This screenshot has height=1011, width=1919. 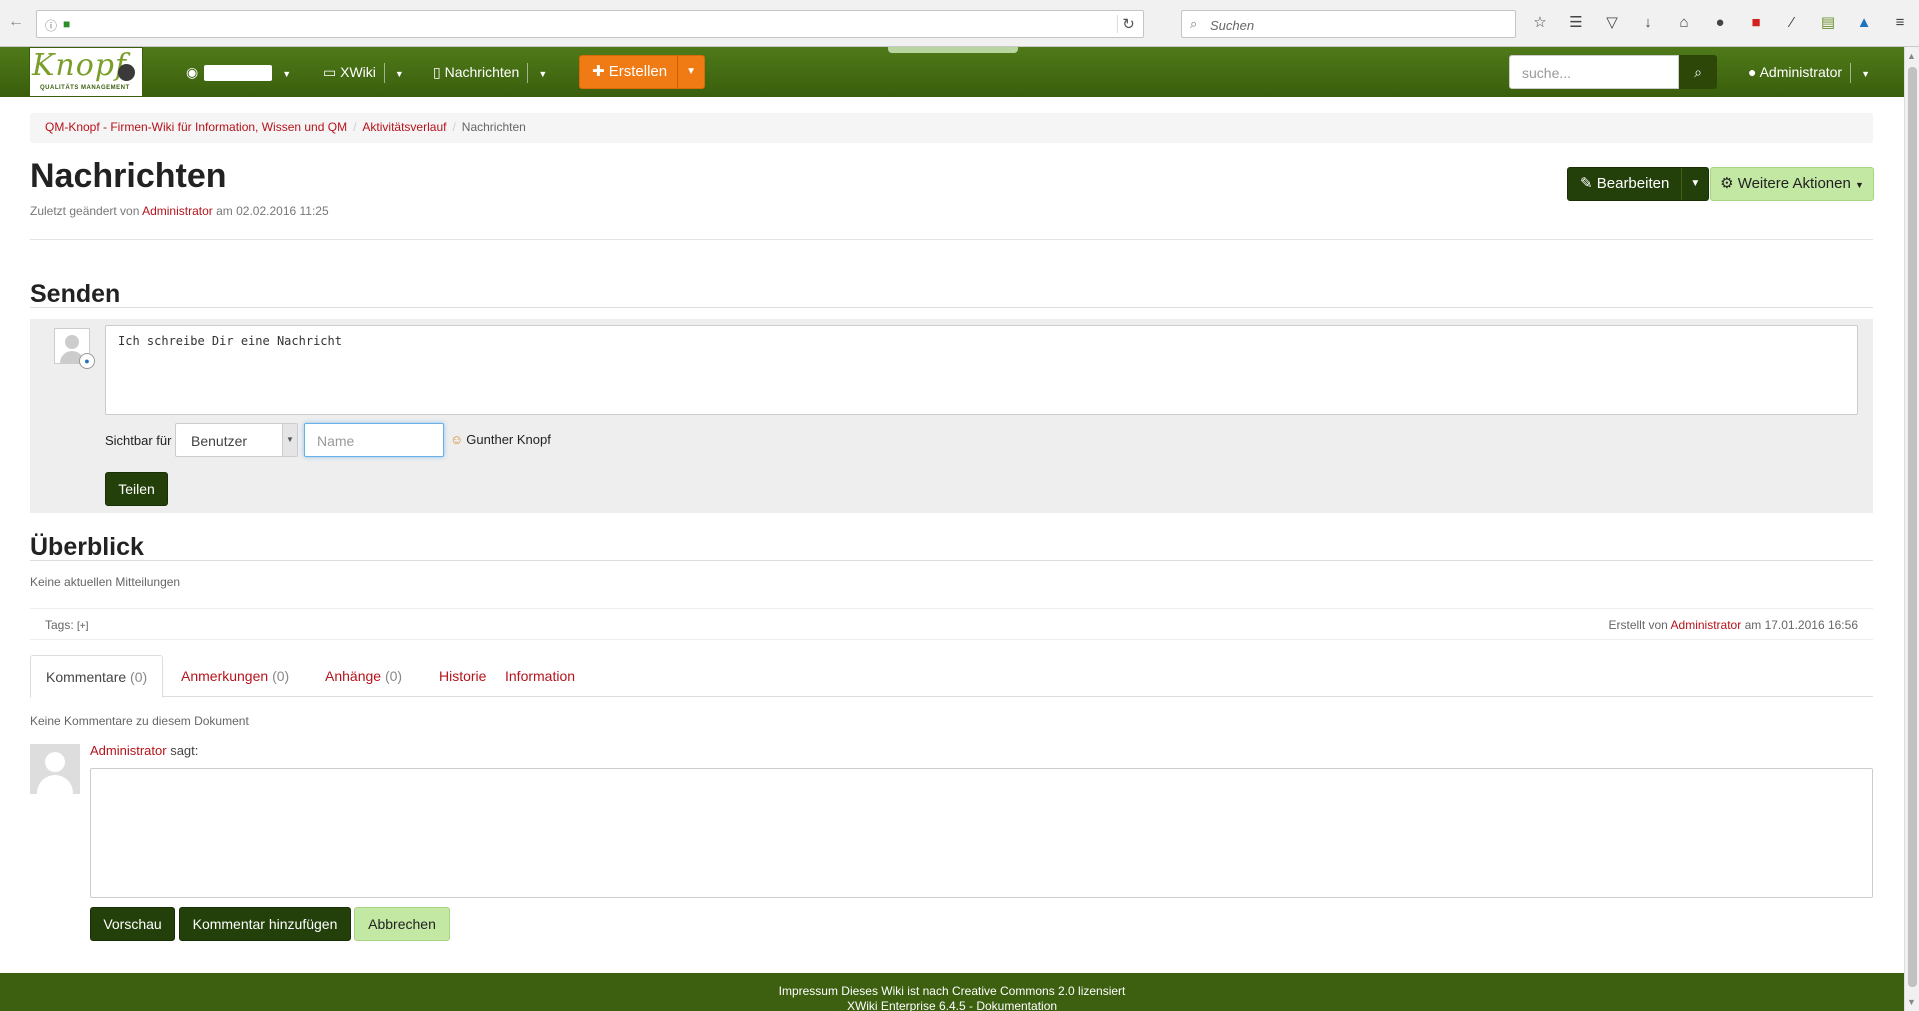 I want to click on logo-word: Knopf, so click(x=80, y=65).